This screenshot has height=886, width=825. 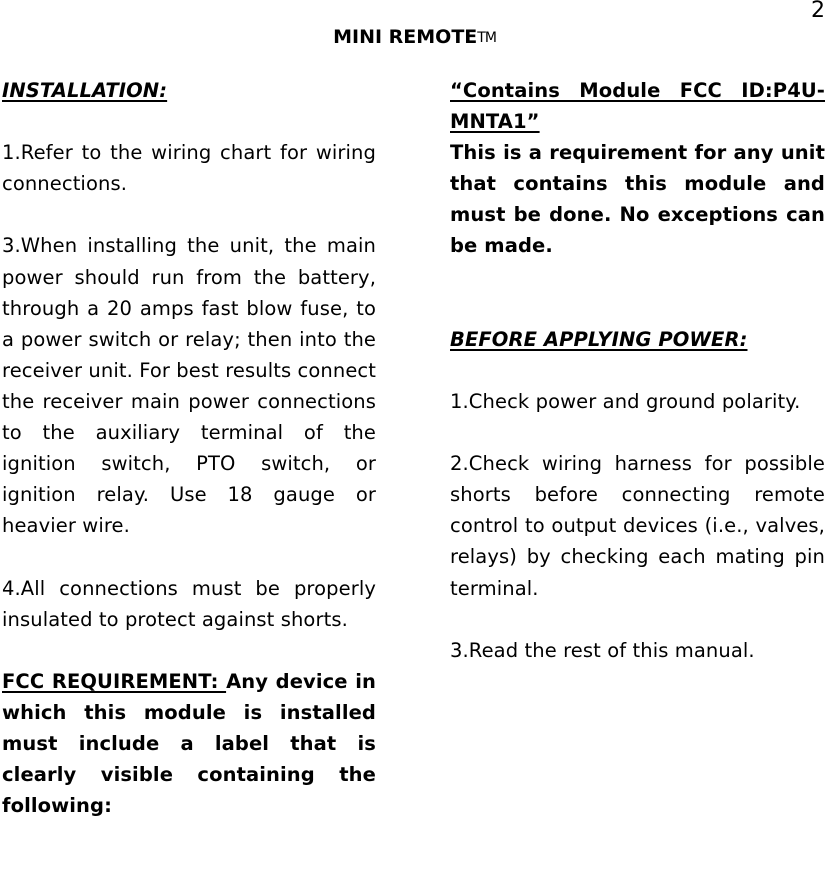 I want to click on fcc-id-label: “Contains Module FCC ID:P4U-MNTA1”, so click(x=637, y=106).